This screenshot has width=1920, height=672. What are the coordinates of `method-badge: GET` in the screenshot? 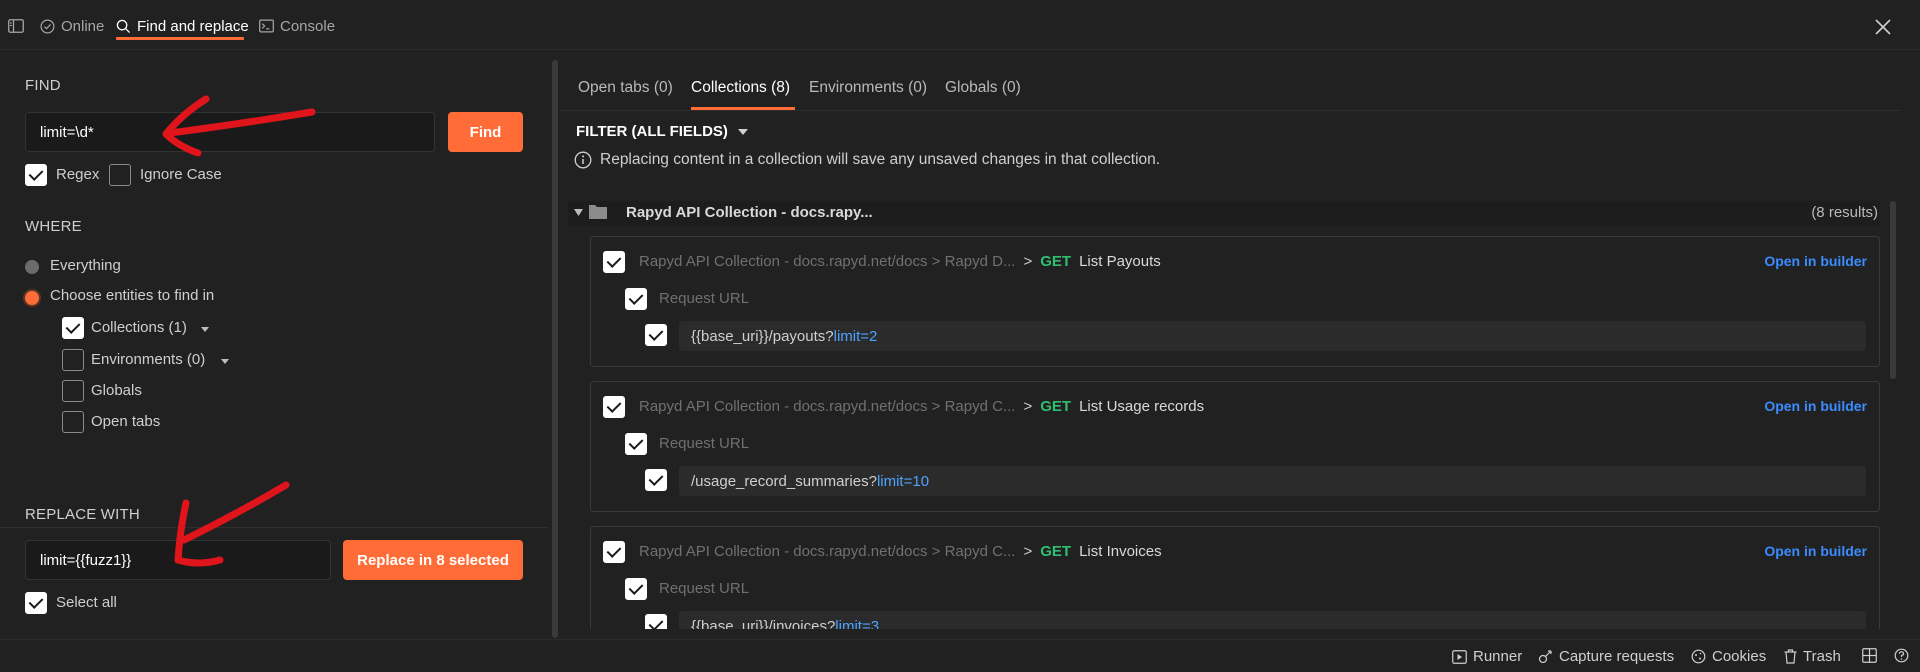 It's located at (1056, 551).